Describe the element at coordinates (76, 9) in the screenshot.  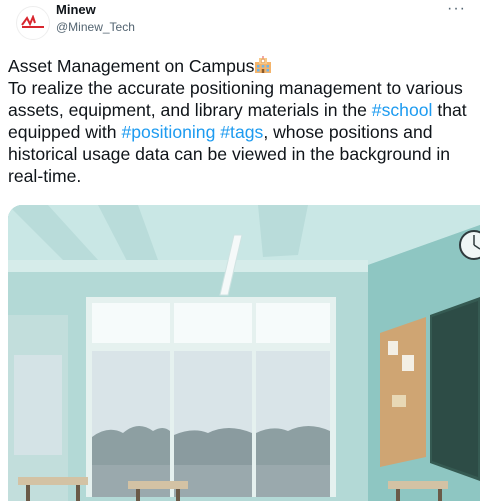
I see `author-display-name: Minew` at that location.